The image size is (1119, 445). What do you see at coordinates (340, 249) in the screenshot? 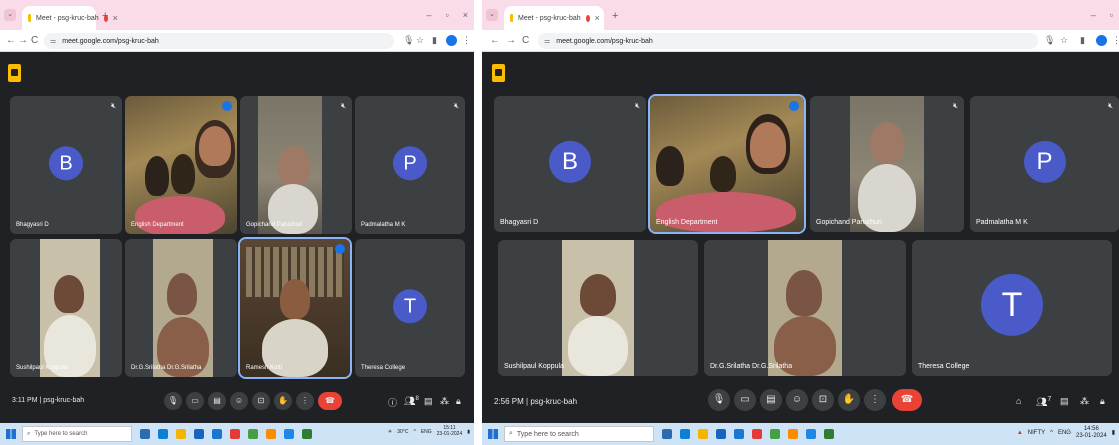
I see `more-options-icon` at bounding box center [340, 249].